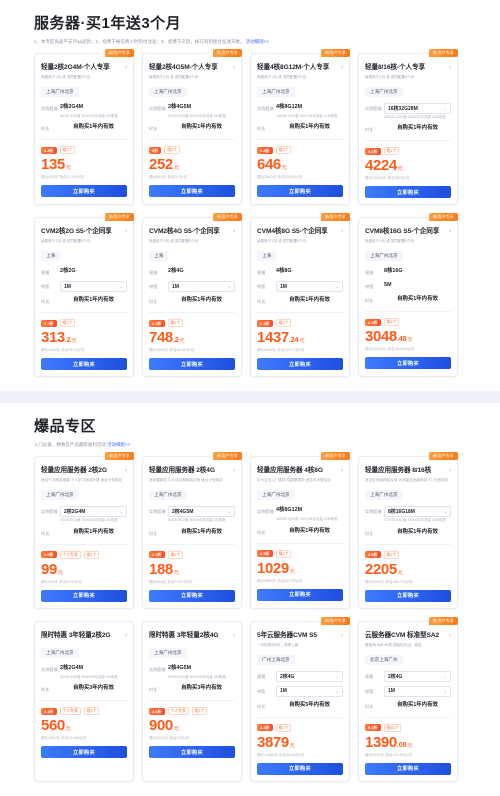 This screenshot has width=500, height=796. I want to click on chevron-down-icon: ⌄, so click(445, 512).